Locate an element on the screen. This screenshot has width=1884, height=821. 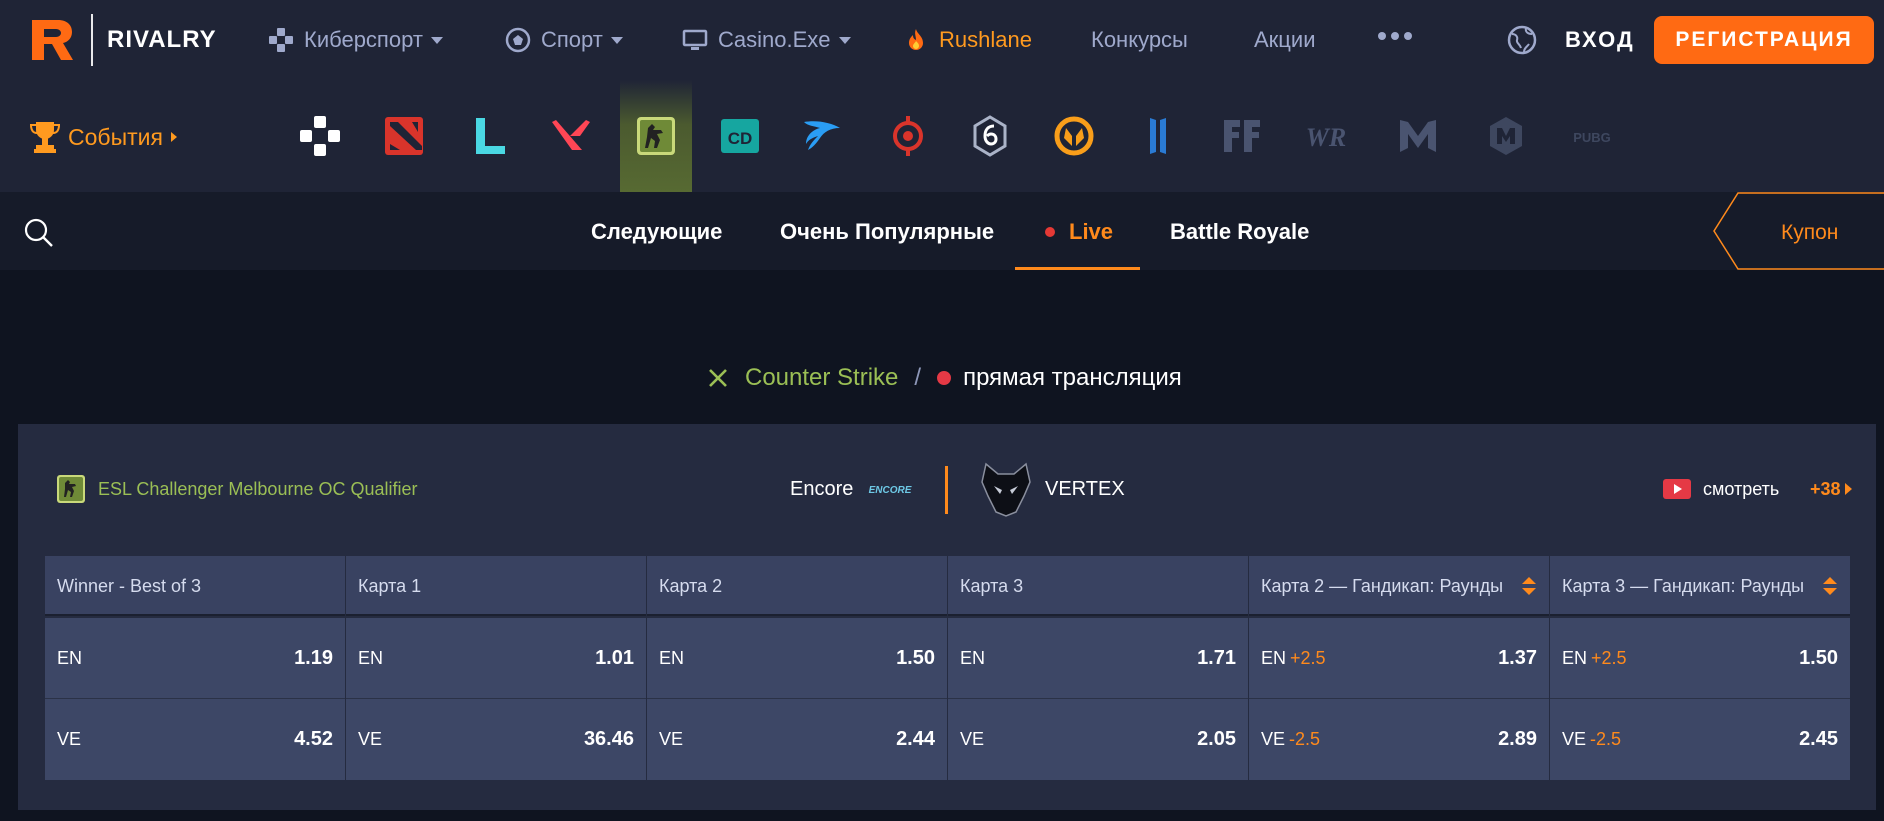
tab-very-popular: Очень Популярные is located at coordinates (887, 232).